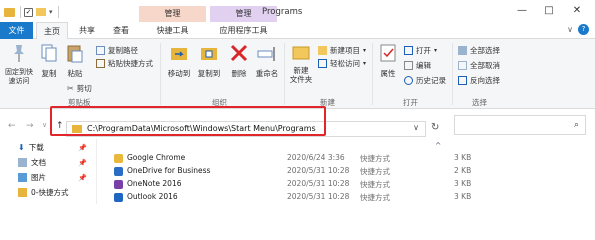  I want to click on new-item-label: 新建项目, so click(345, 50).